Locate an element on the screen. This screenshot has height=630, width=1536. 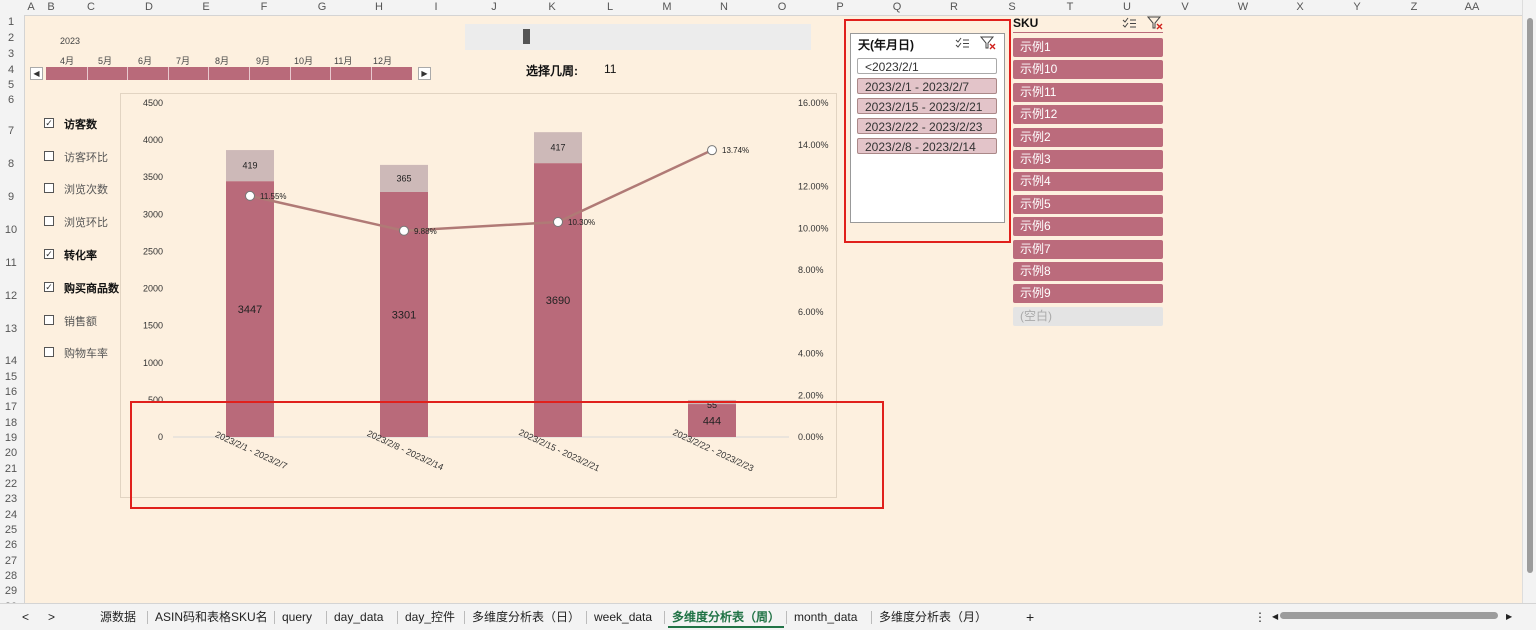
sheet-tab: week_data is located at coordinates (623, 617).